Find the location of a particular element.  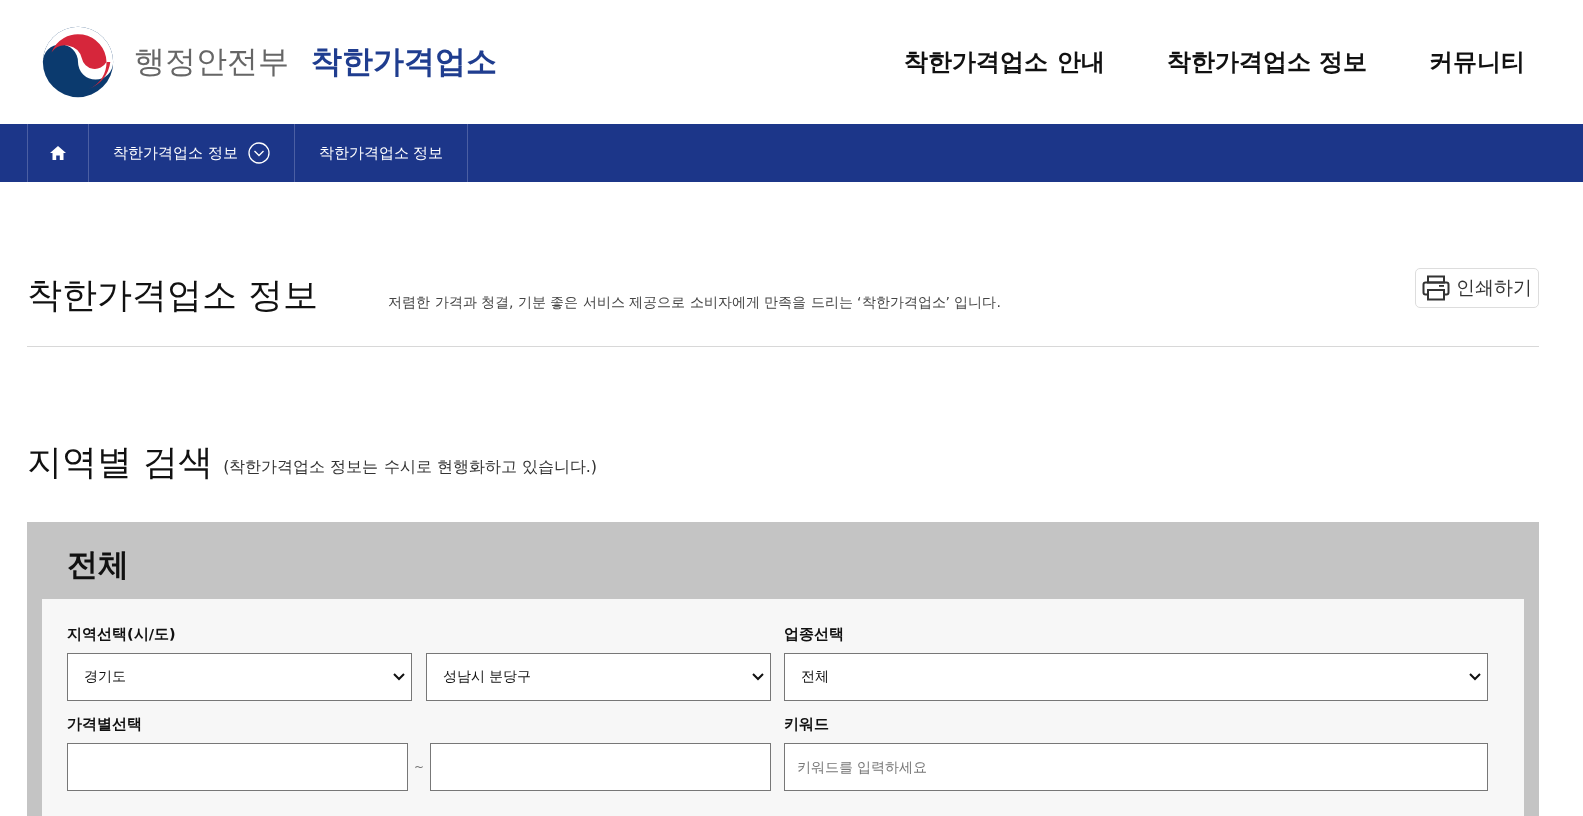

field-label: 가격별선택 is located at coordinates (105, 724).